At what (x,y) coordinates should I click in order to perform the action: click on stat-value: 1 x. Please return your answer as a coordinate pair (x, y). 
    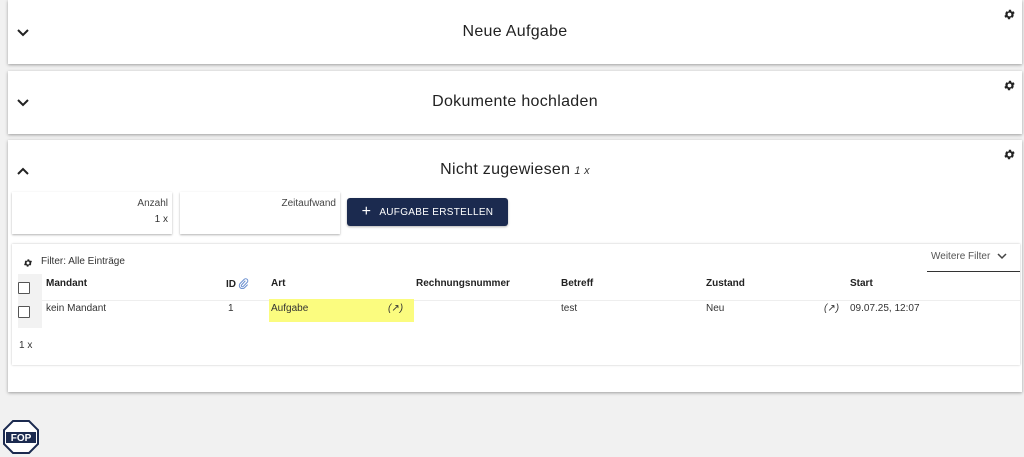
    Looking at the image, I should click on (161, 219).